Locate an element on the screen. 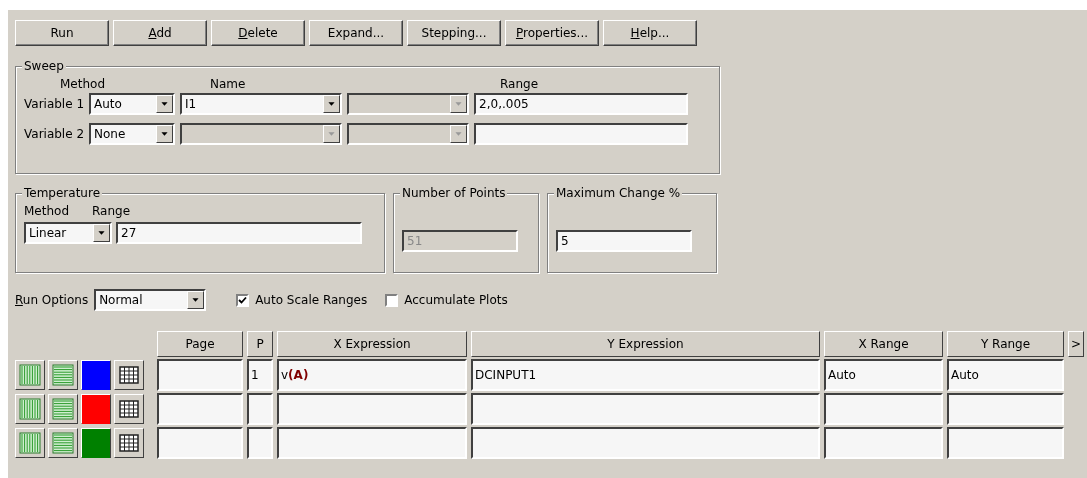 This screenshot has width=1087, height=478. column-header: Y Range is located at coordinates (1005, 344).